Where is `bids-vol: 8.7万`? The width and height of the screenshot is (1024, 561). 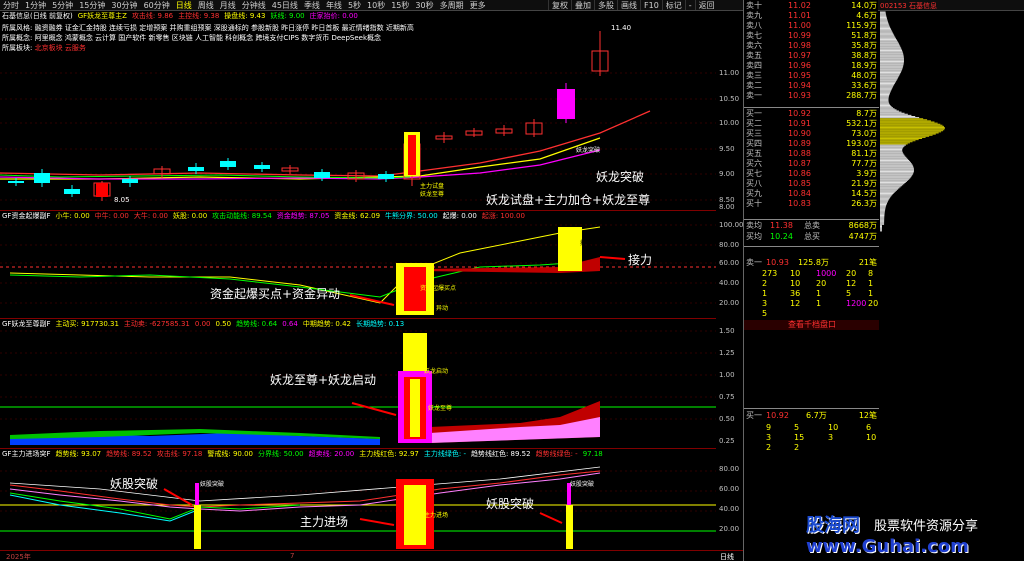 bids-vol: 8.7万 is located at coordinates (866, 113).